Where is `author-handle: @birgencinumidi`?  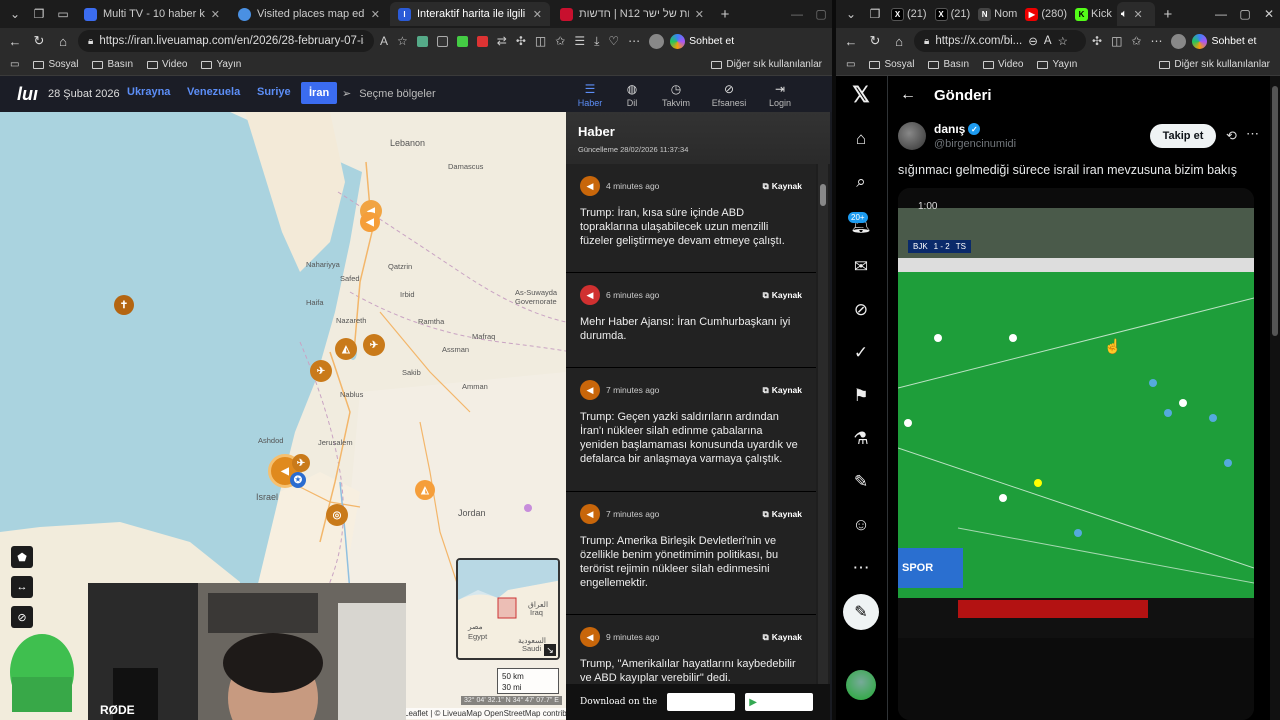
author-handle: @birgencinumidi is located at coordinates (975, 144).